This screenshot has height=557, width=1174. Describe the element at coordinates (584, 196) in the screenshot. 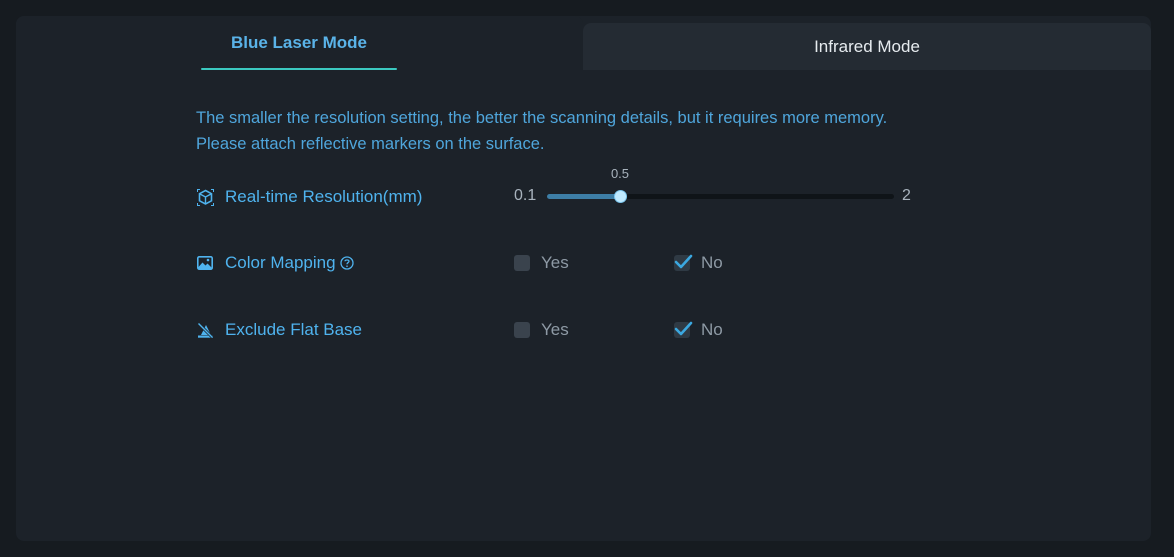

I see `slider-fill` at that location.